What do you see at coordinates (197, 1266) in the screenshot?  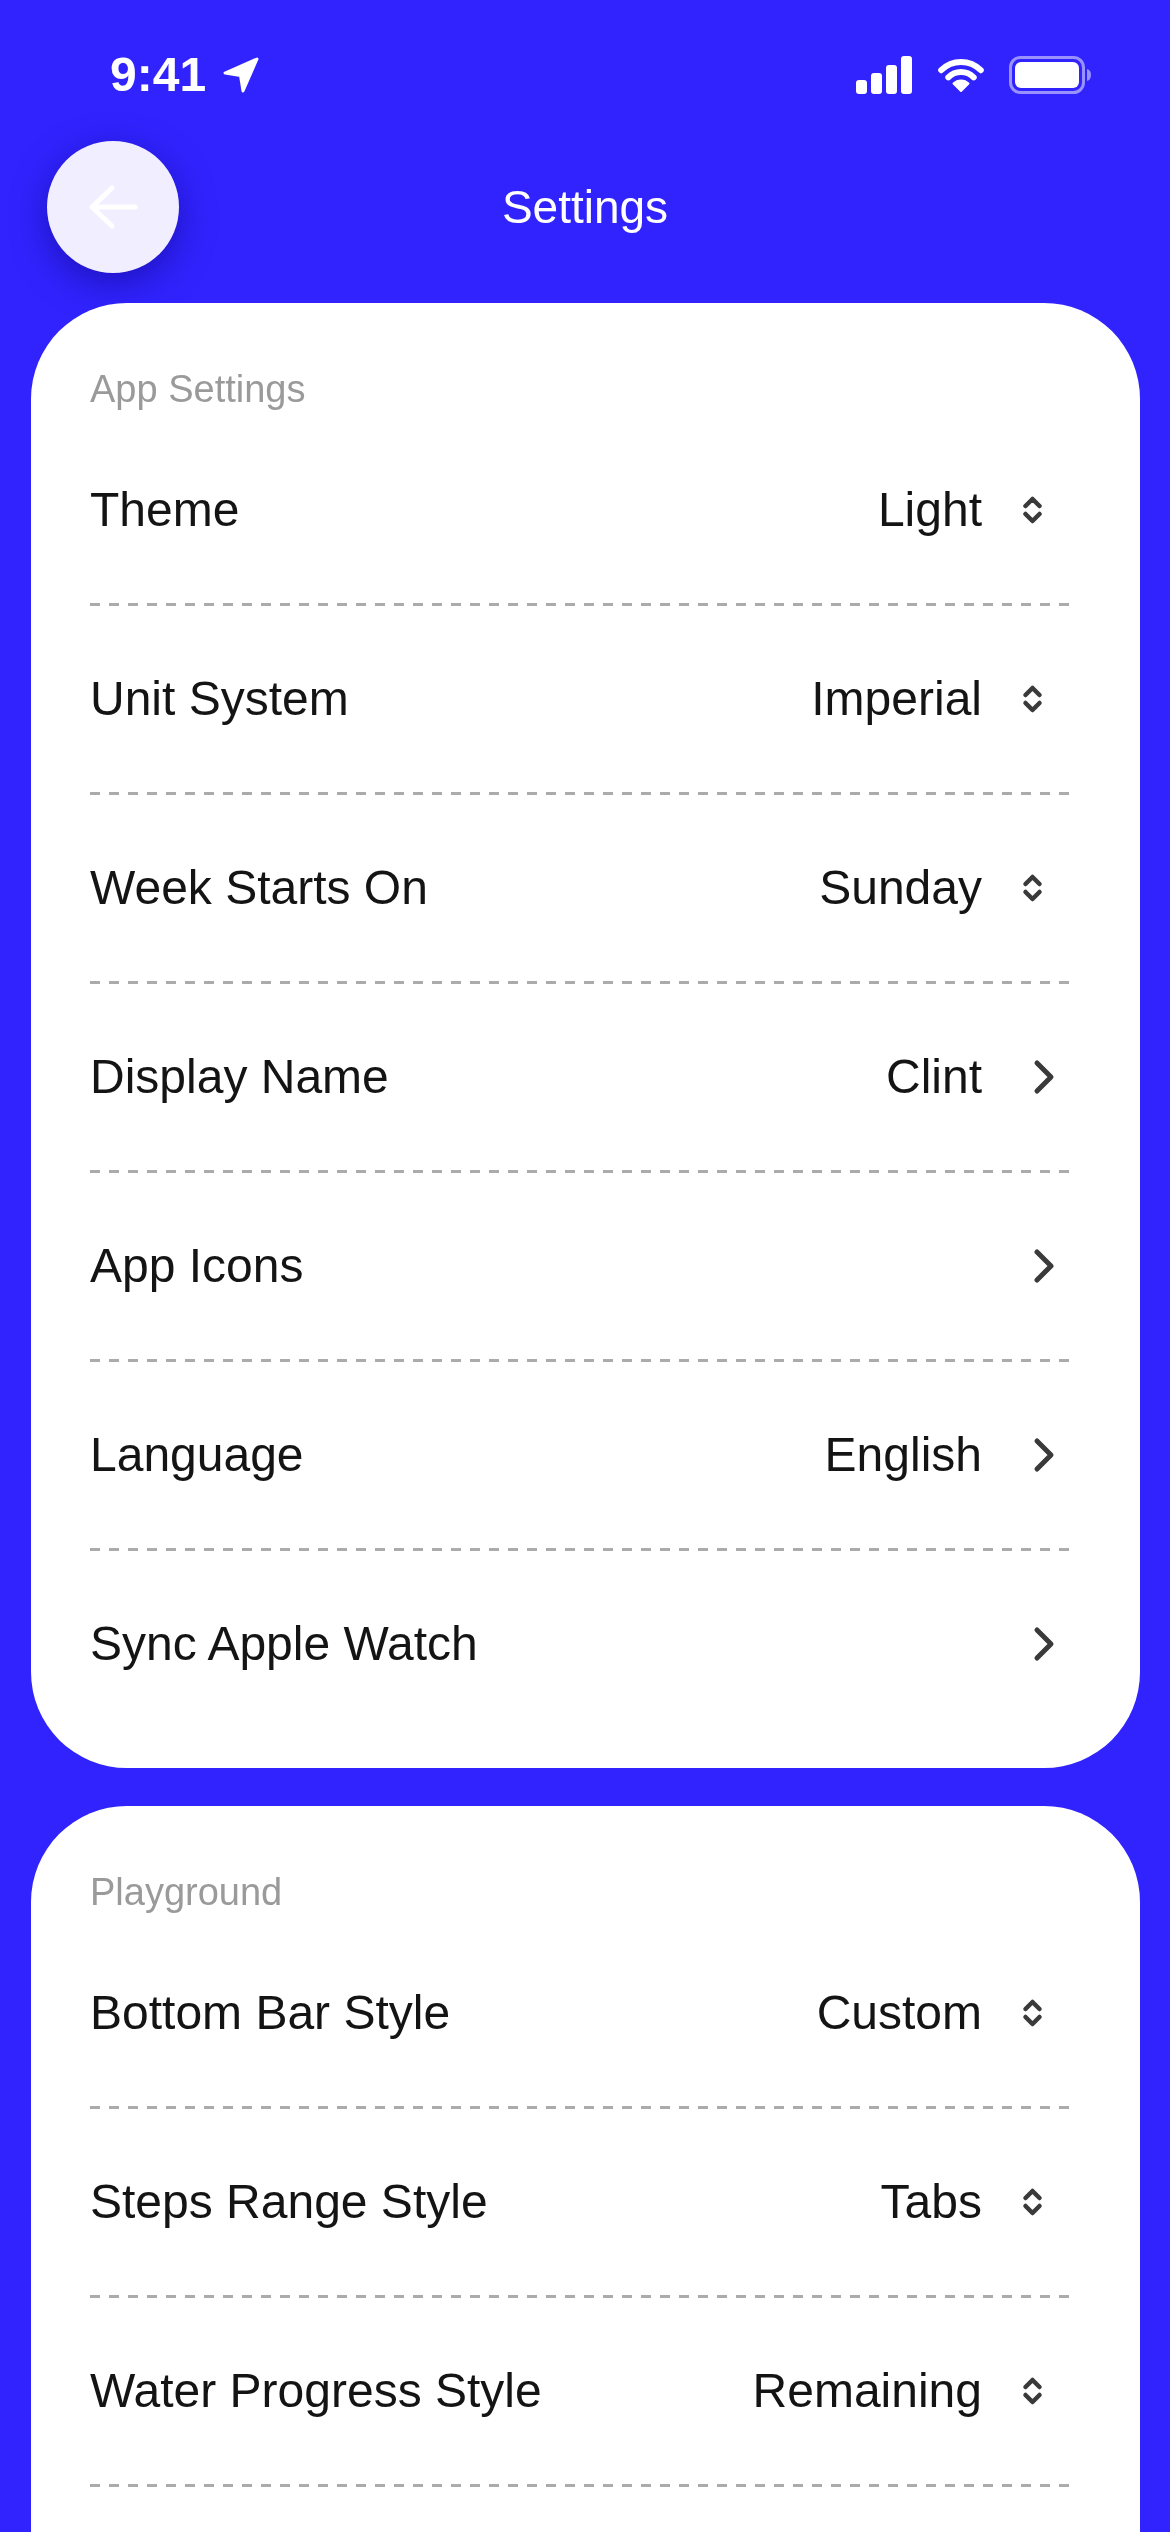 I see `setting-label: App Icons` at bounding box center [197, 1266].